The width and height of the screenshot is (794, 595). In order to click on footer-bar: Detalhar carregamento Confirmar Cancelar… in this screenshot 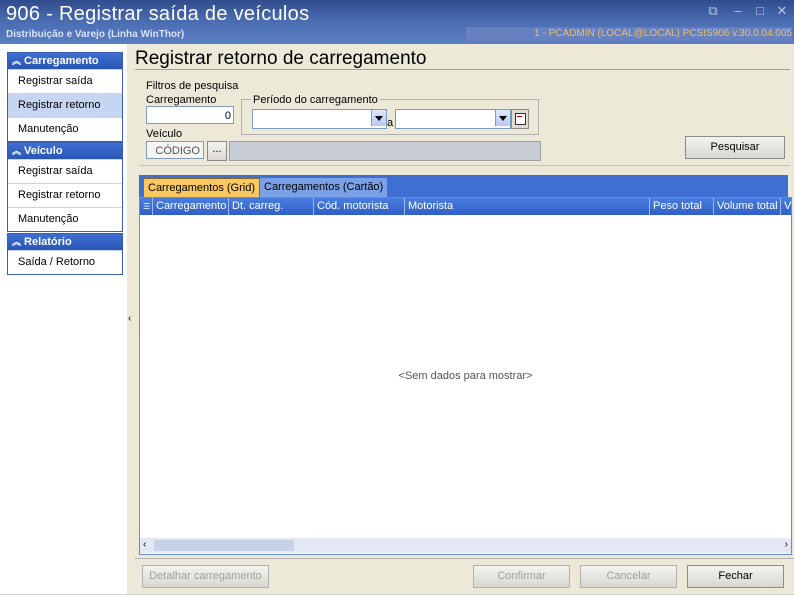, I will do `click(464, 576)`.